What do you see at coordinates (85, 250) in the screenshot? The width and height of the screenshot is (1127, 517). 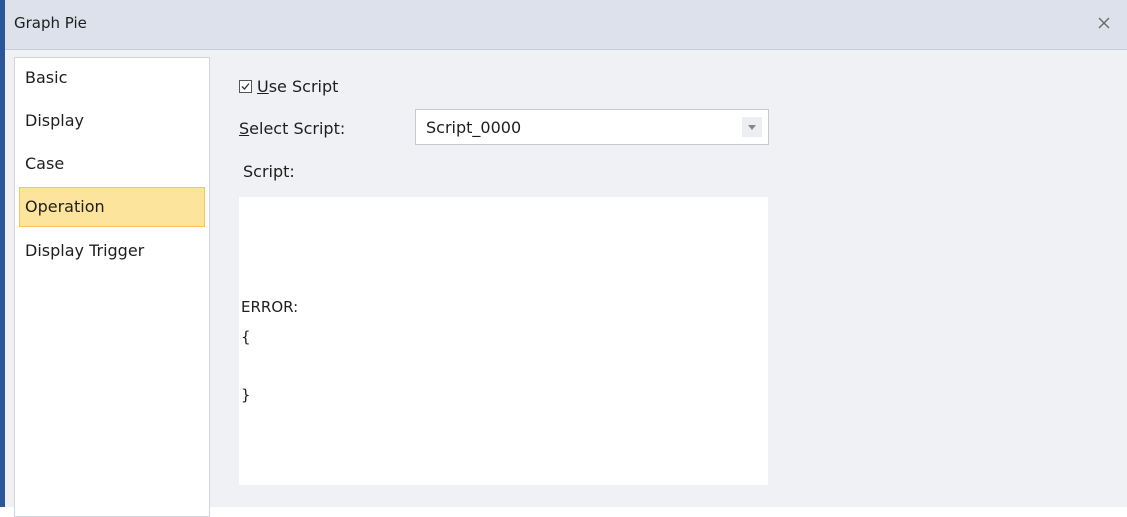 I see `sidebar-item-label: Display Trigger` at bounding box center [85, 250].